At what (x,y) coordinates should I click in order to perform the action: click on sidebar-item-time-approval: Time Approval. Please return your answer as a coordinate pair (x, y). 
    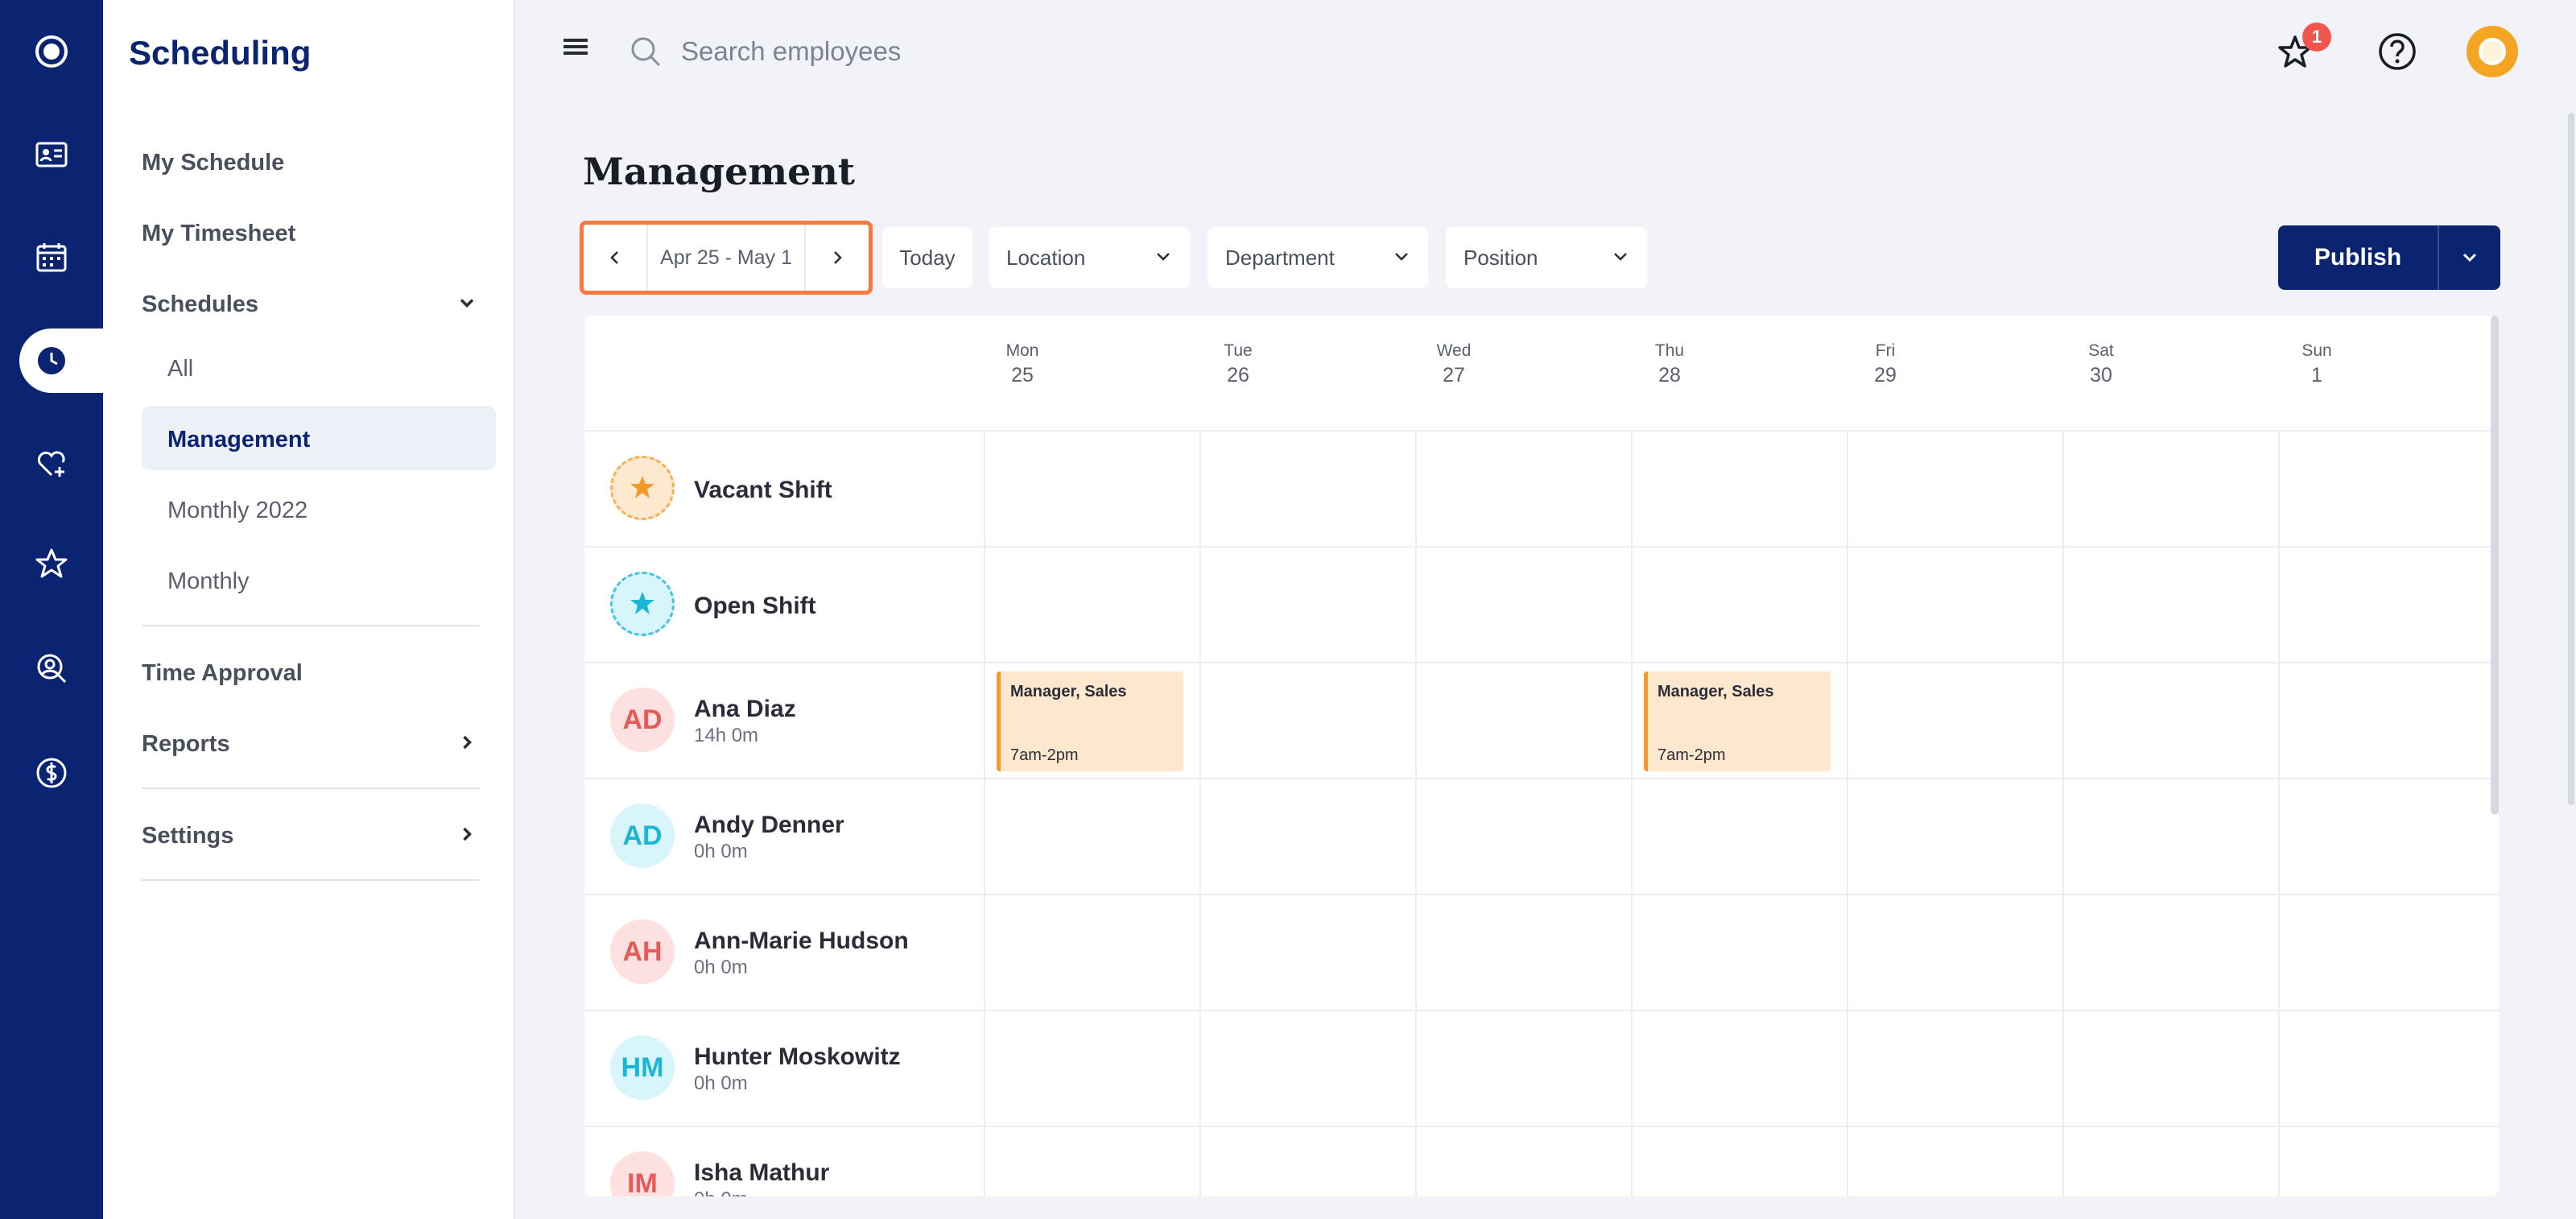
    Looking at the image, I should click on (222, 673).